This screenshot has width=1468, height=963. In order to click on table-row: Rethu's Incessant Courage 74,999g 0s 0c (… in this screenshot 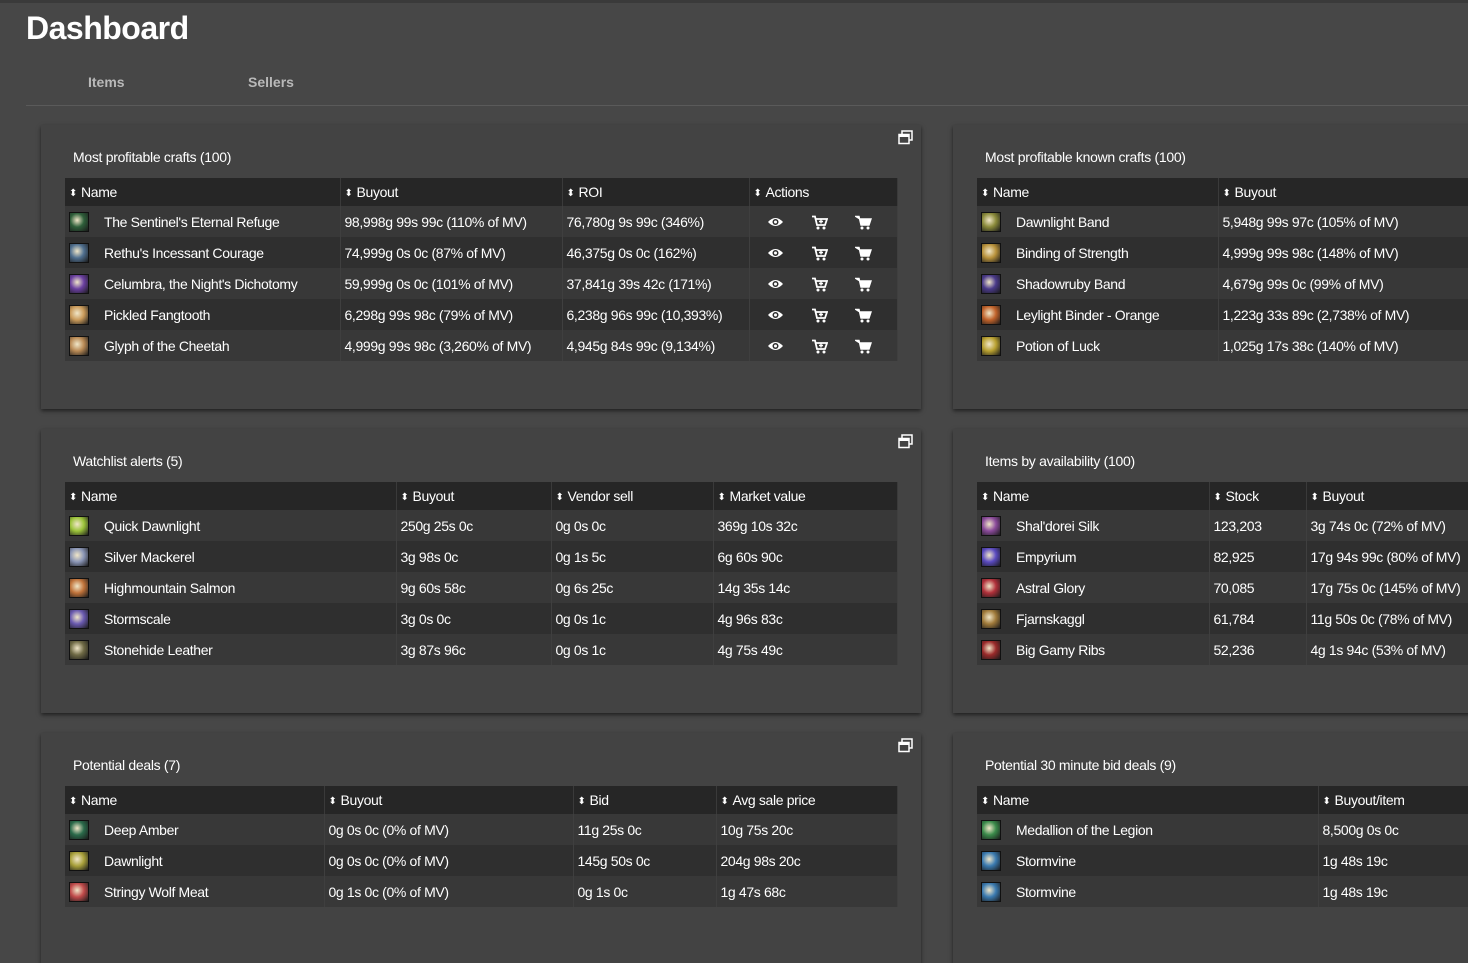, I will do `click(481, 252)`.